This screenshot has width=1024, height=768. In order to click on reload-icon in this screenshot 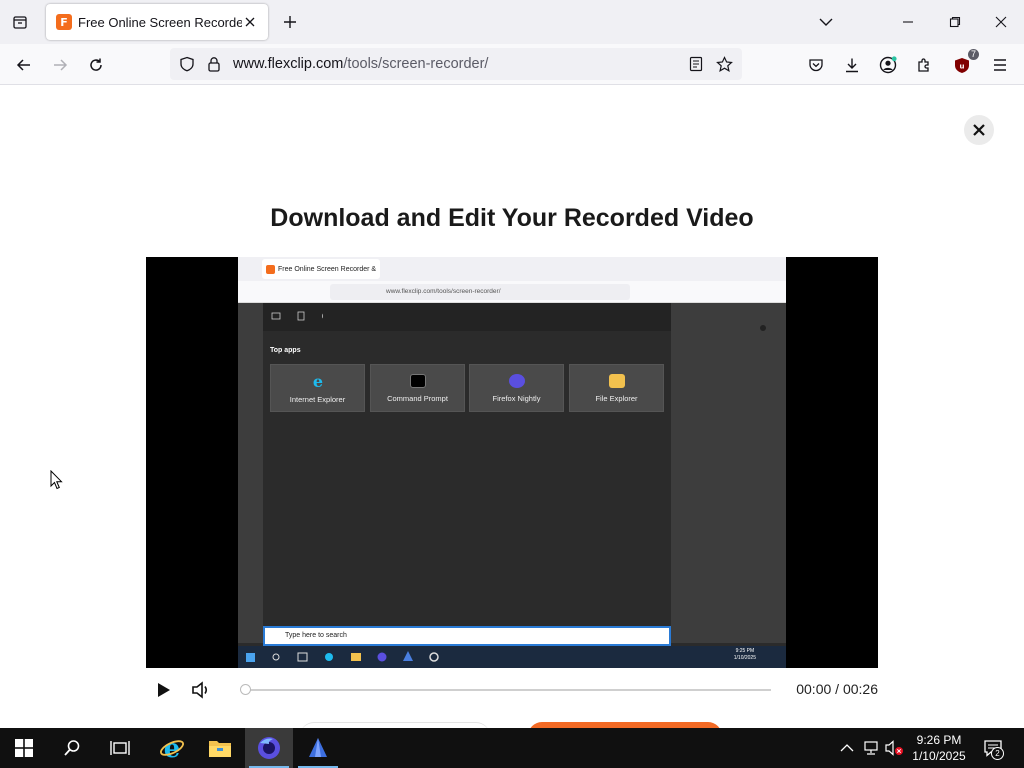, I will do `click(96, 64)`.